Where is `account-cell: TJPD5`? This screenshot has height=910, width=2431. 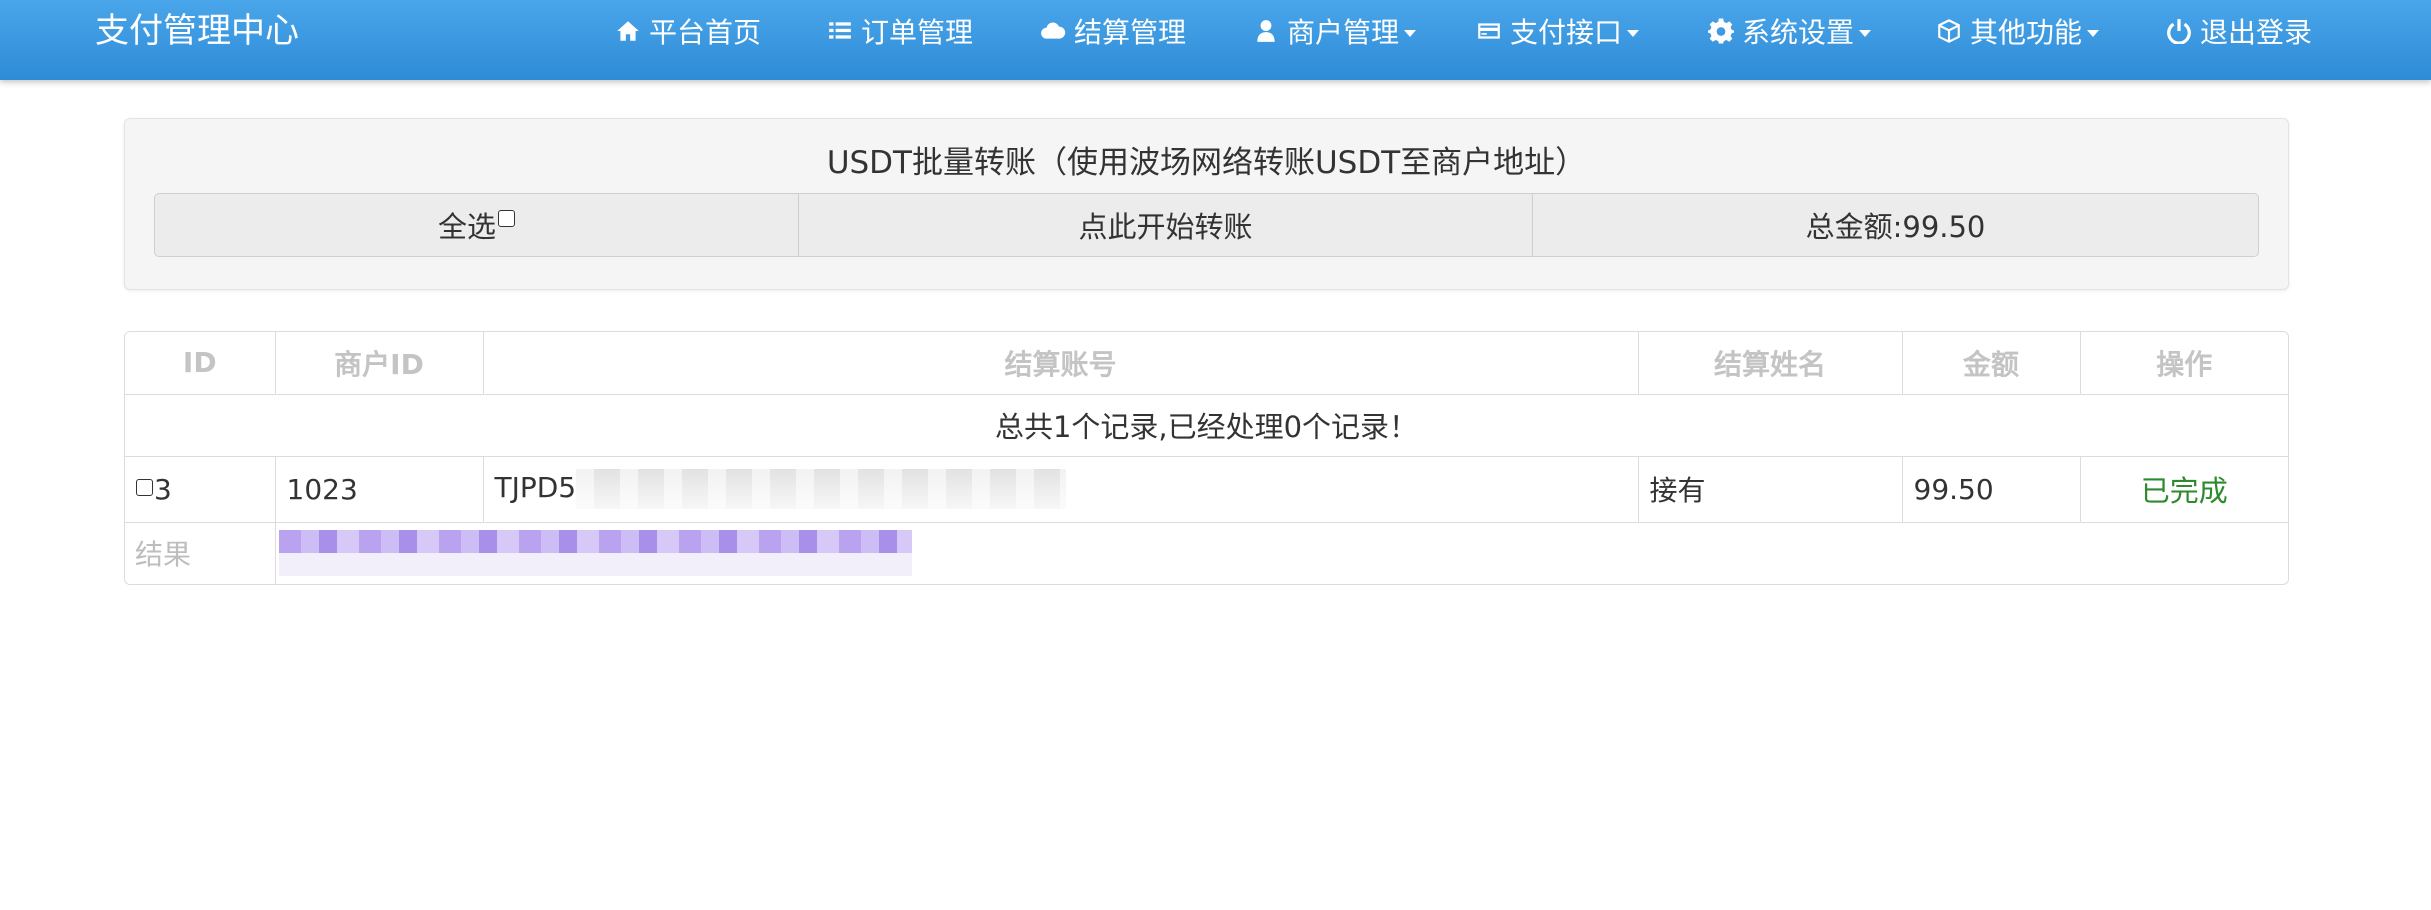 account-cell: TJPD5 is located at coordinates (1060, 489).